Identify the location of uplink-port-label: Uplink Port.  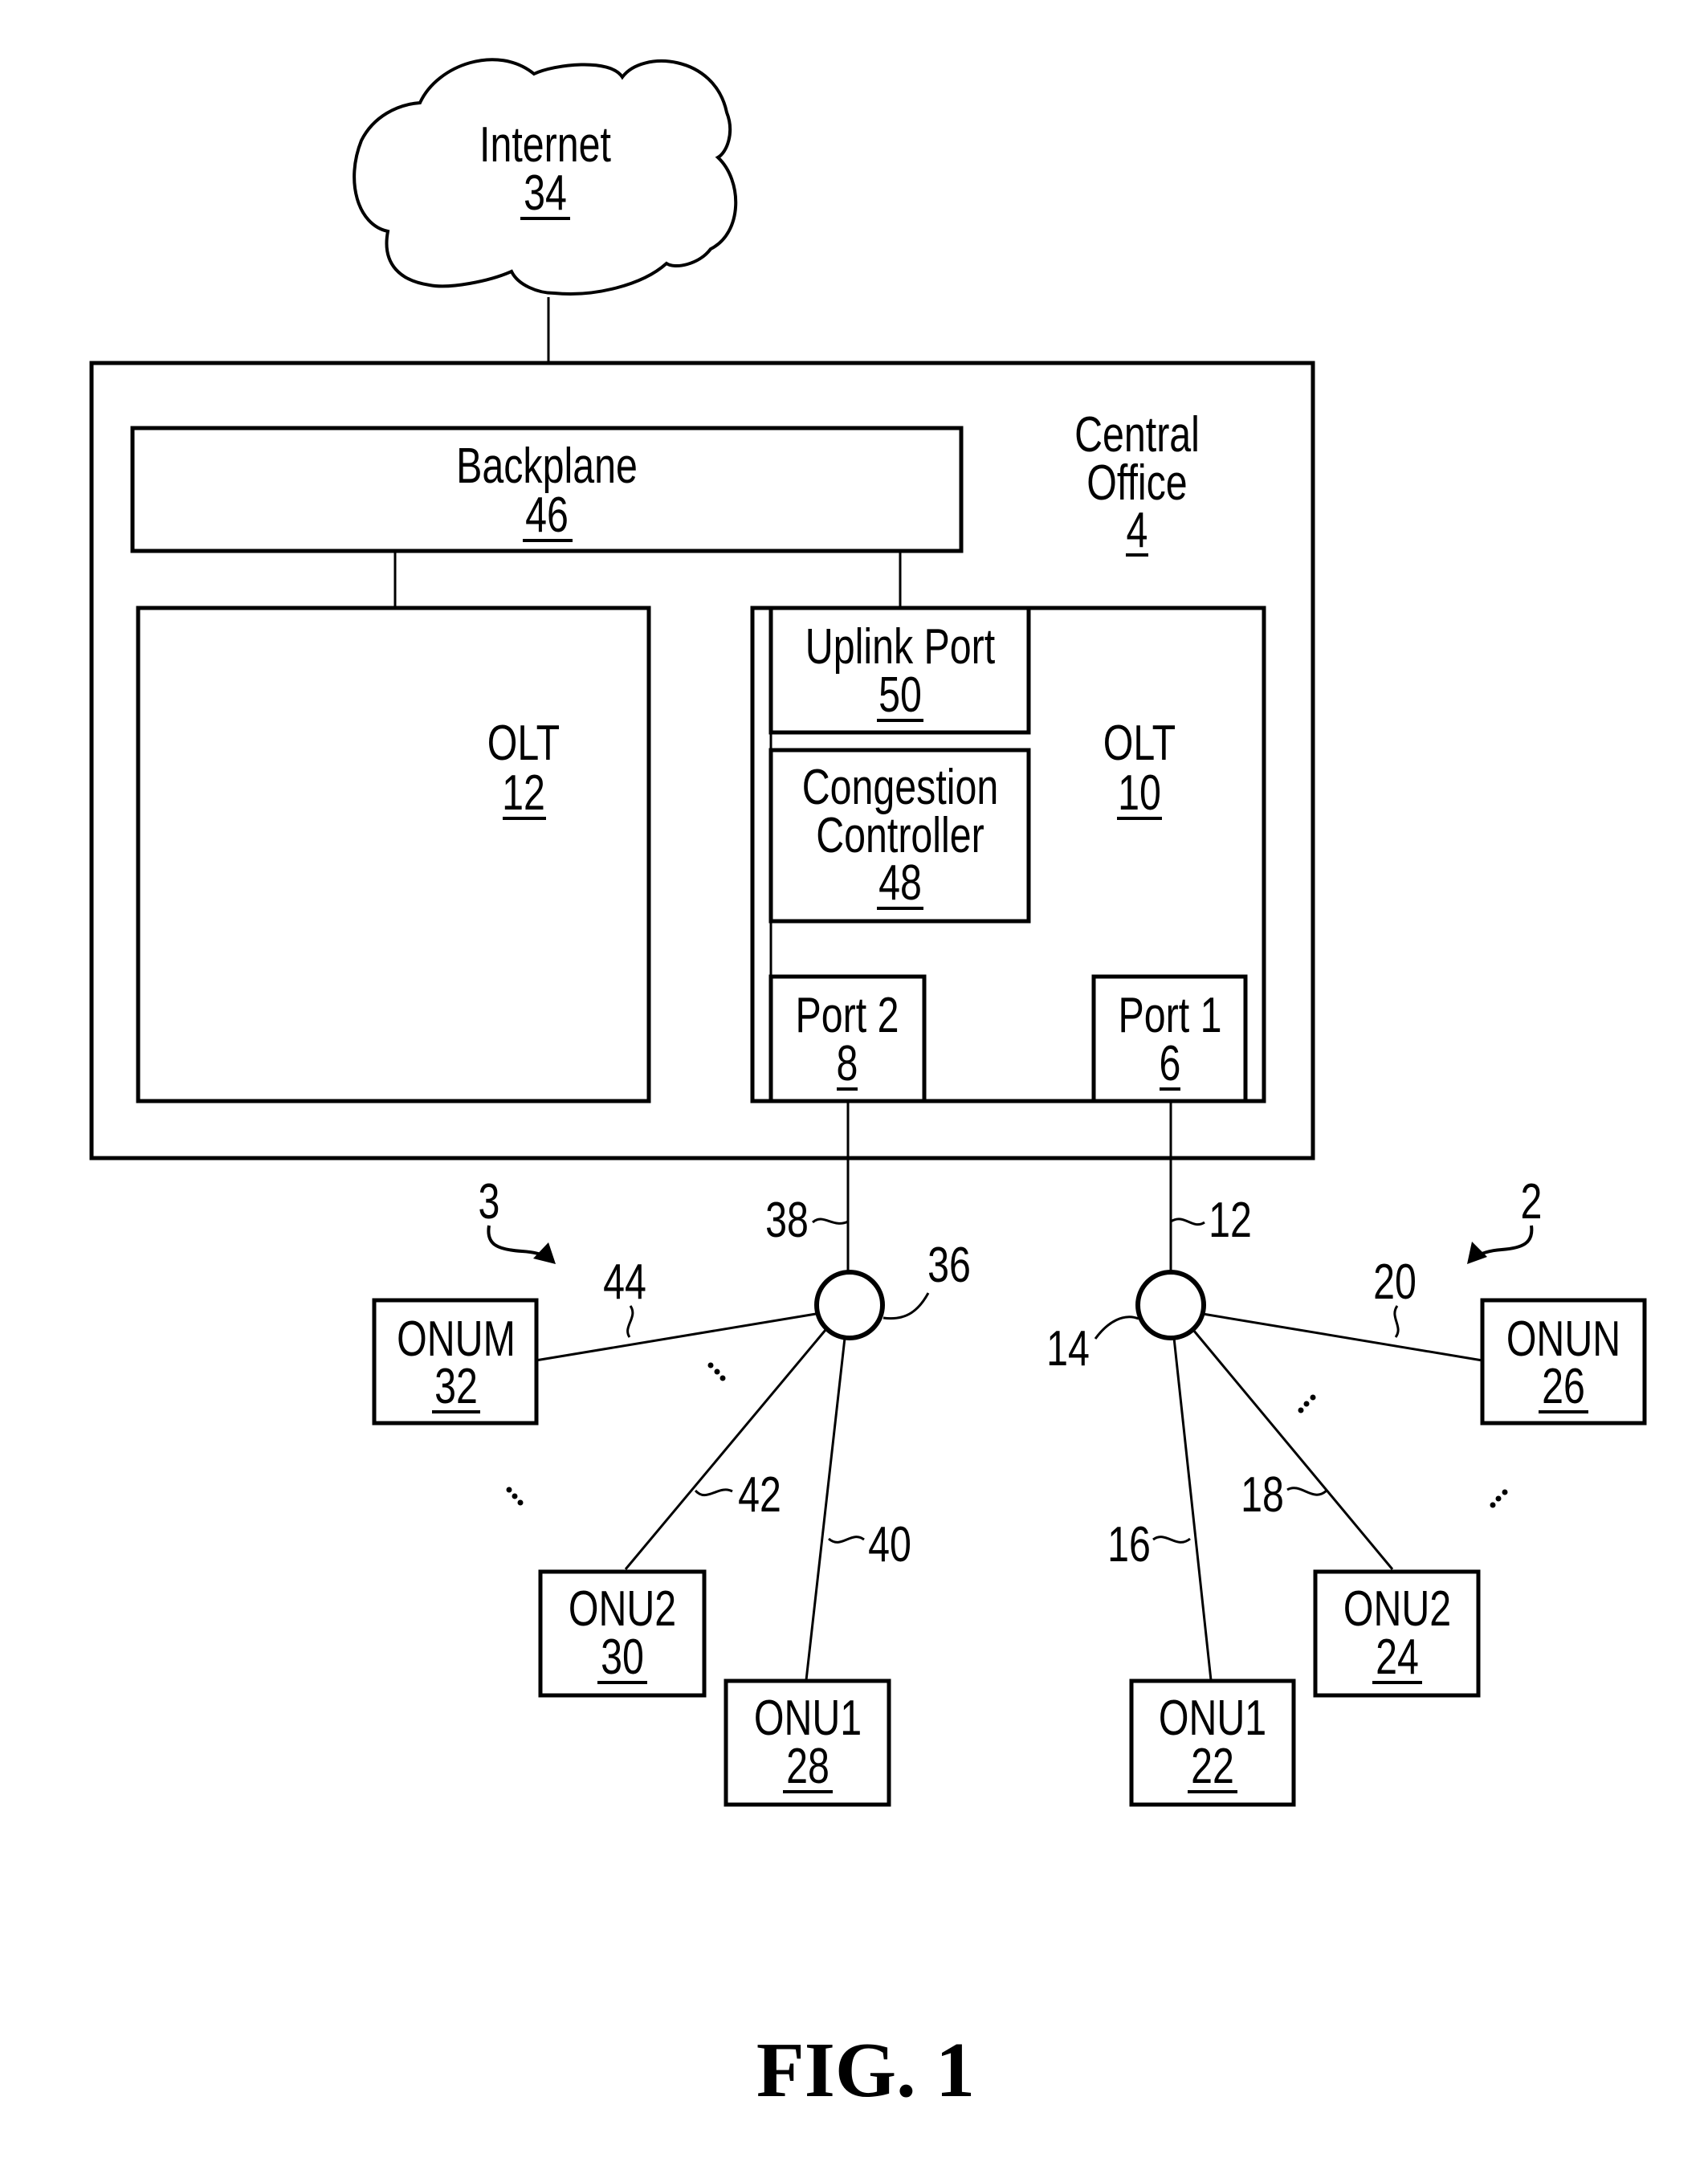
(900, 646).